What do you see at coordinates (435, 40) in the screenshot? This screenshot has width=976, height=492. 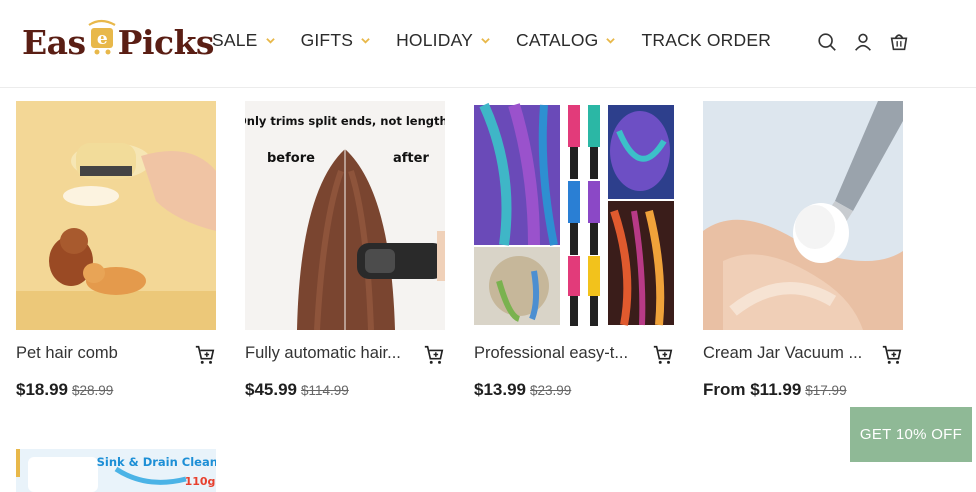 I see `nav-holiday-label: HOLIDAY` at bounding box center [435, 40].